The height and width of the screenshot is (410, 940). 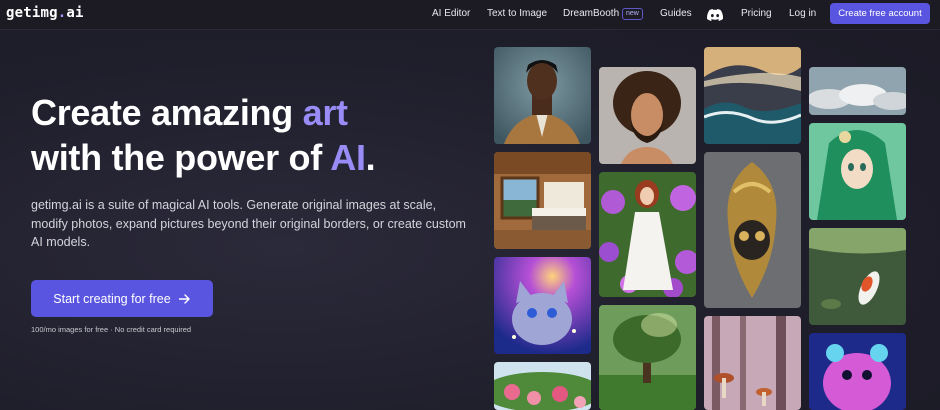 What do you see at coordinates (647, 234) in the screenshot?
I see `gallery-image-woman-white-dress` at bounding box center [647, 234].